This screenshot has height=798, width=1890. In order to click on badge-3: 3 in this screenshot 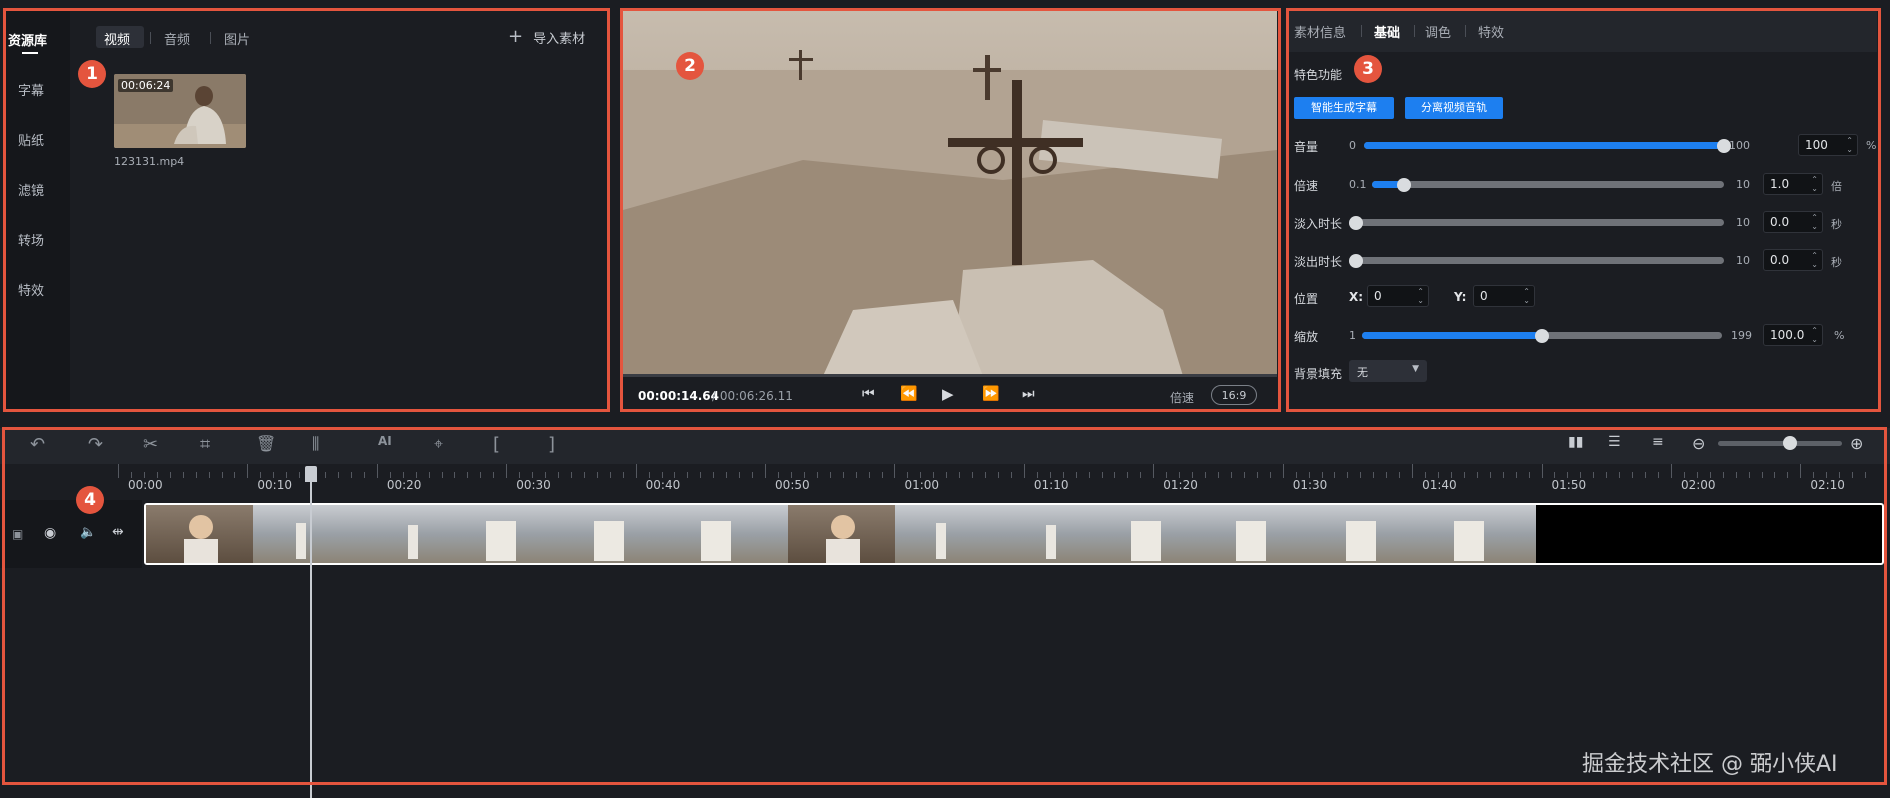, I will do `click(1368, 69)`.